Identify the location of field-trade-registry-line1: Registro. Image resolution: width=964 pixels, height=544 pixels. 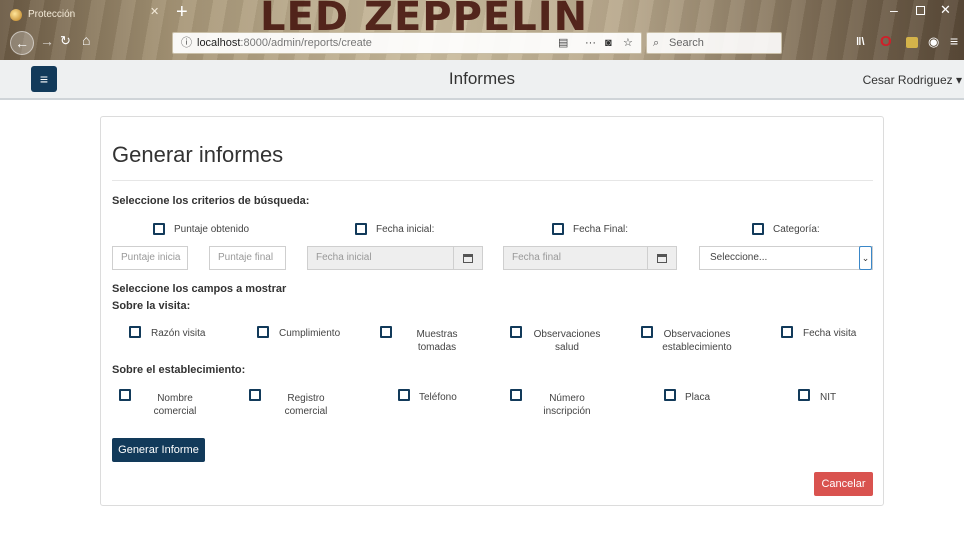
(306, 398).